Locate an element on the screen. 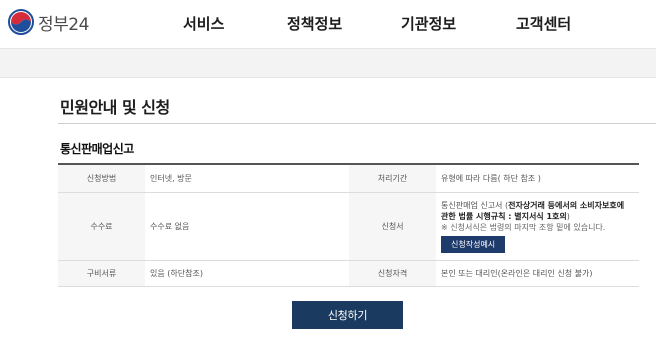 Image resolution: width=656 pixels, height=340 pixels. label-eligibility: 신청자격 is located at coordinates (392, 273).